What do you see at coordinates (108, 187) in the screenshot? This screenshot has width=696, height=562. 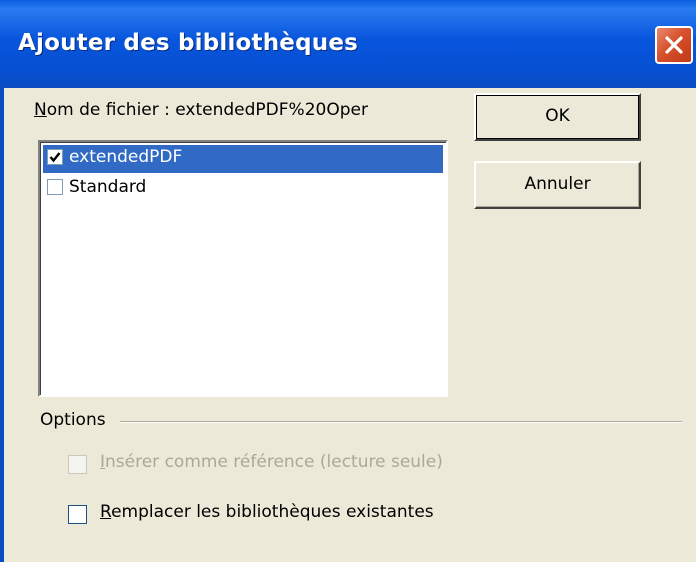 I see `library-name: Standard` at bounding box center [108, 187].